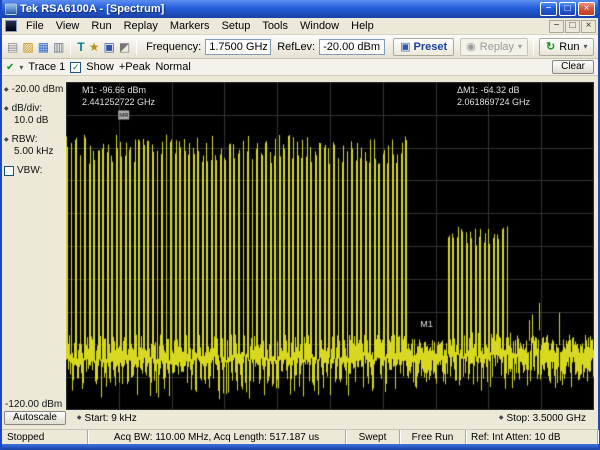 This screenshot has height=450, width=600. What do you see at coordinates (300, 67) in the screenshot?
I see `trace-toolbar: ✔ ▾ Trace 1 ✓ Show +Peak Normal Clear` at bounding box center [300, 67].